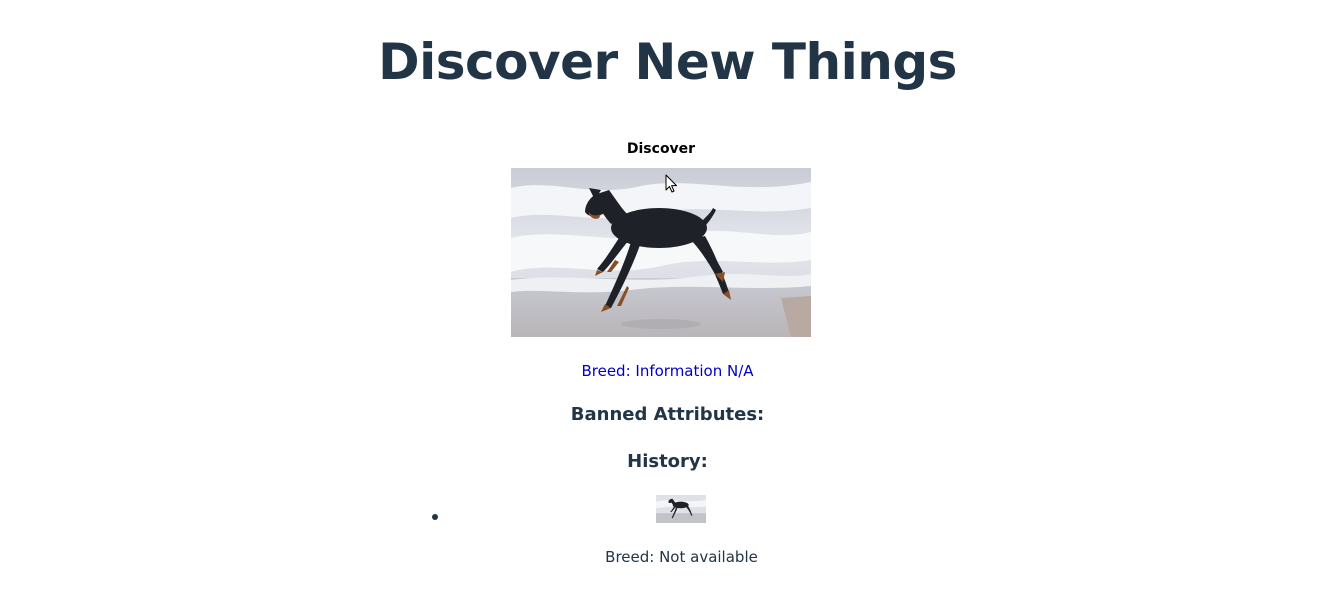 The height and width of the screenshot is (604, 1335). What do you see at coordinates (667, 461) in the screenshot?
I see `history-heading: History:` at bounding box center [667, 461].